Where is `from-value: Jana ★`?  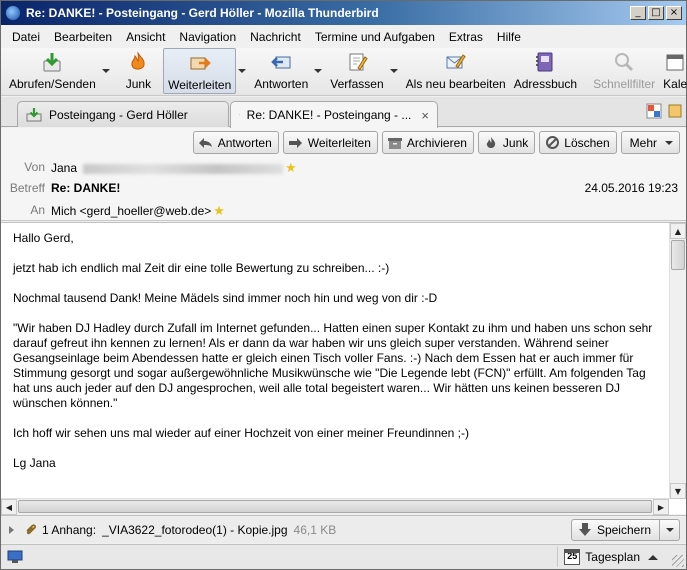 from-value: Jana ★ is located at coordinates (174, 168).